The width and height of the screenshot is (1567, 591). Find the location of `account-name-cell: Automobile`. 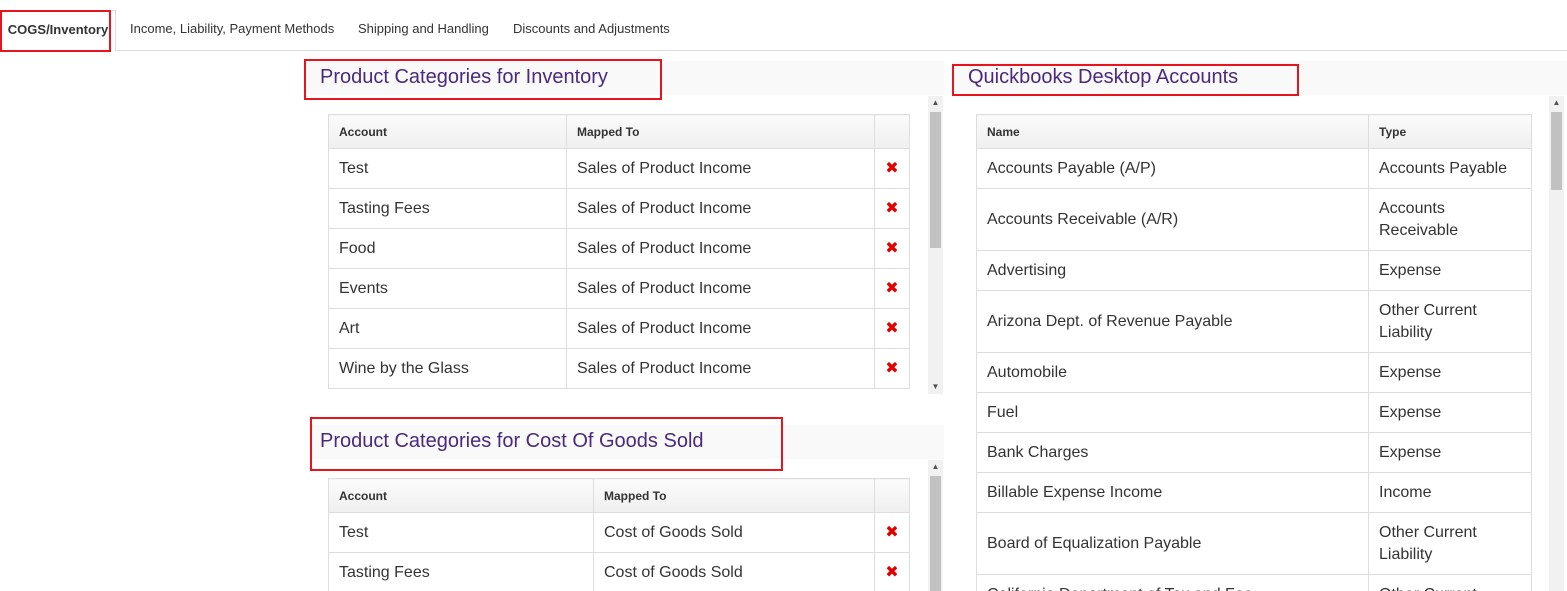

account-name-cell: Automobile is located at coordinates (1172, 372).